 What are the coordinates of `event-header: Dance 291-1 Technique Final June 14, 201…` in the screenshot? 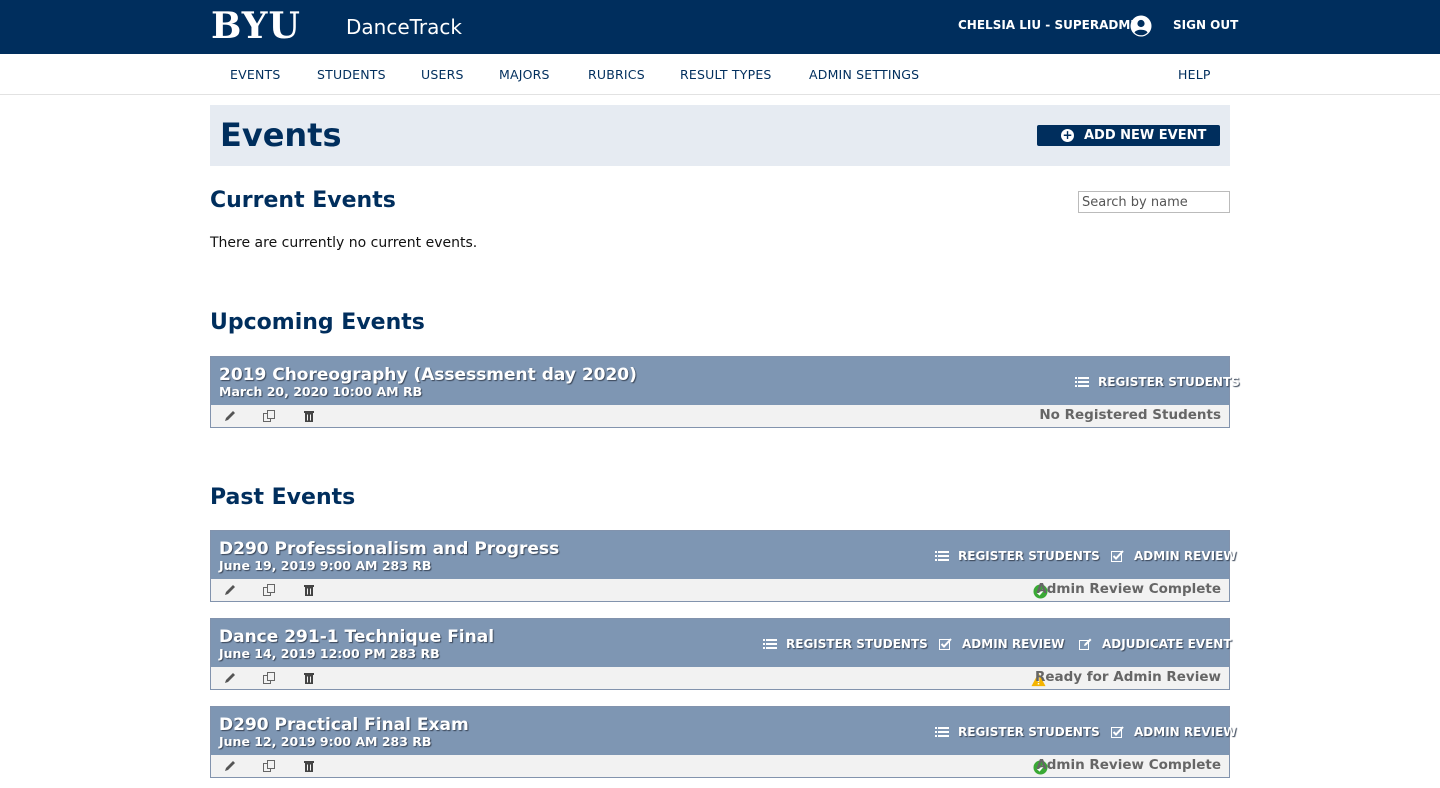 It's located at (721, 643).